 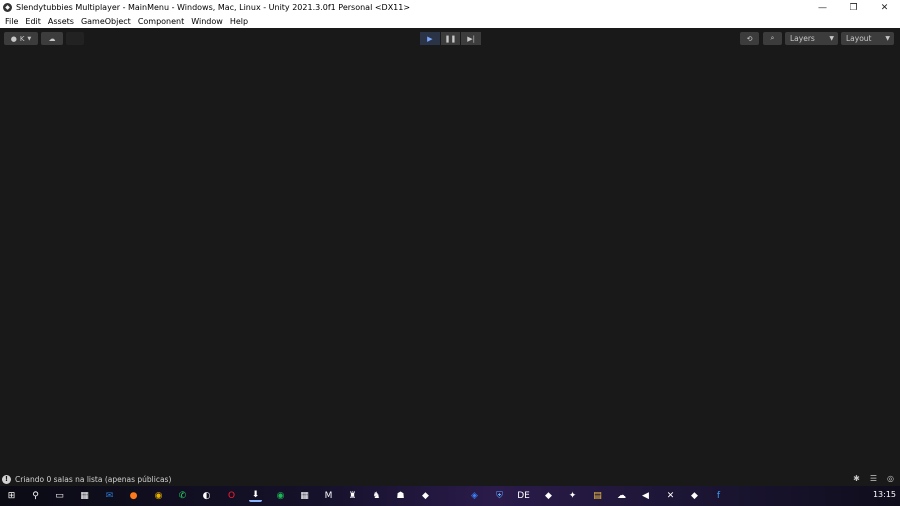 I want to click on layout-label: Layout, so click(x=859, y=38).